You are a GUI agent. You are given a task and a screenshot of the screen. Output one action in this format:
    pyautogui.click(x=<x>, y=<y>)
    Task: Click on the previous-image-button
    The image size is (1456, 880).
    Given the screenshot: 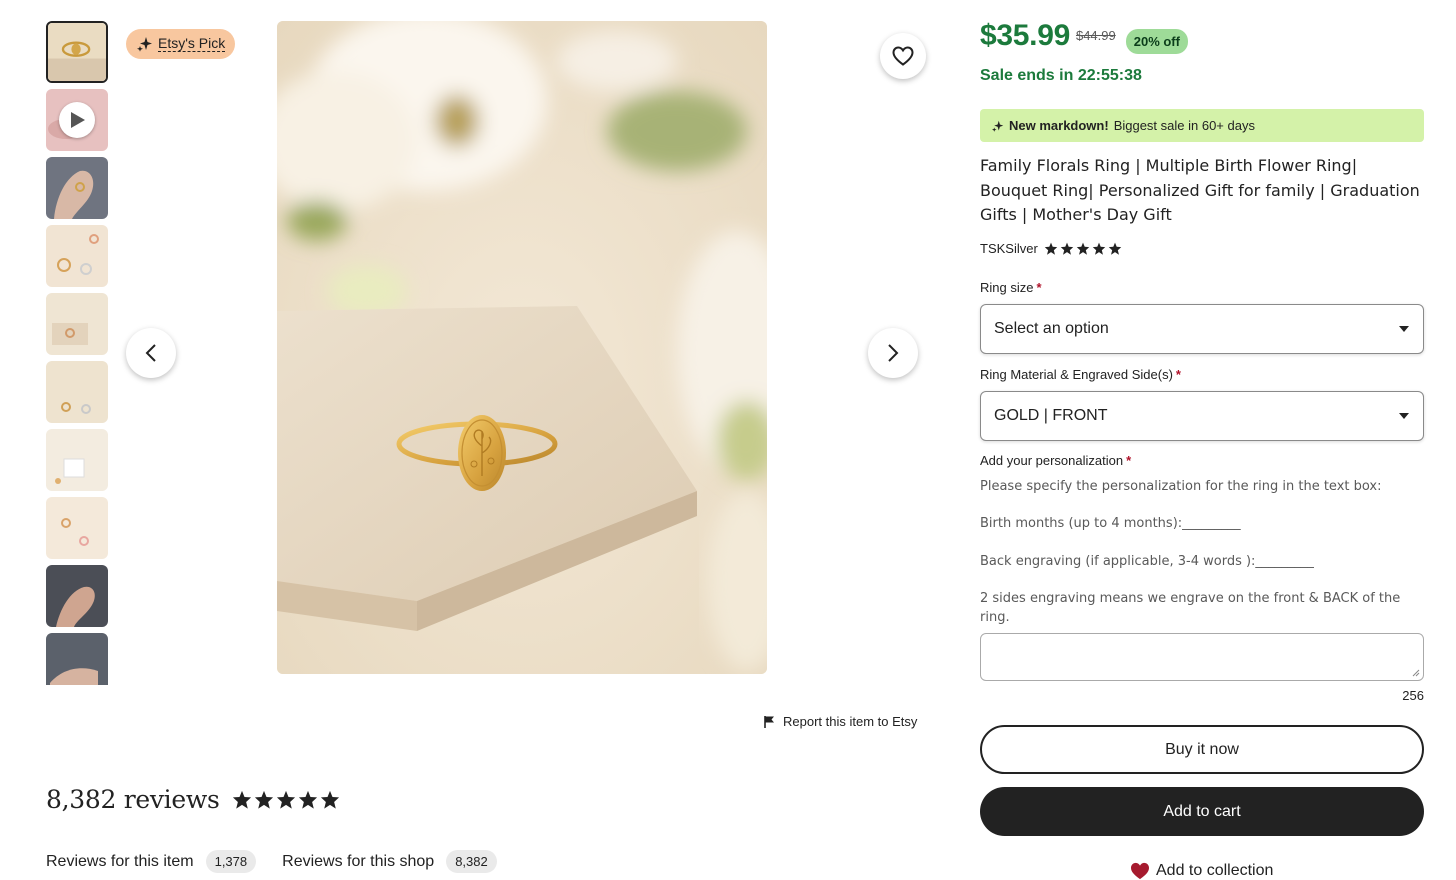 What is the action you would take?
    pyautogui.click(x=151, y=353)
    